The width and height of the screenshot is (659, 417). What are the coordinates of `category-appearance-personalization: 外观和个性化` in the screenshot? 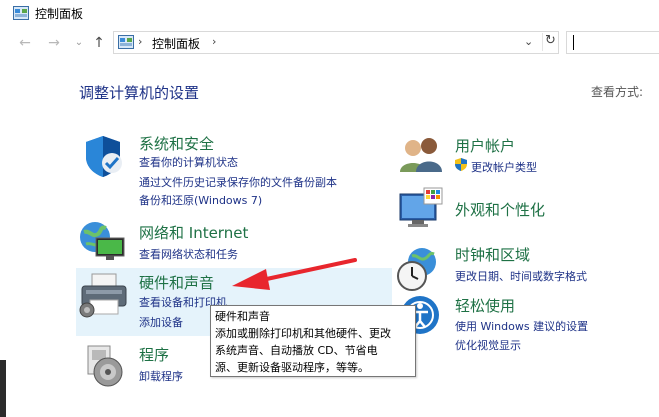 It's located at (500, 209).